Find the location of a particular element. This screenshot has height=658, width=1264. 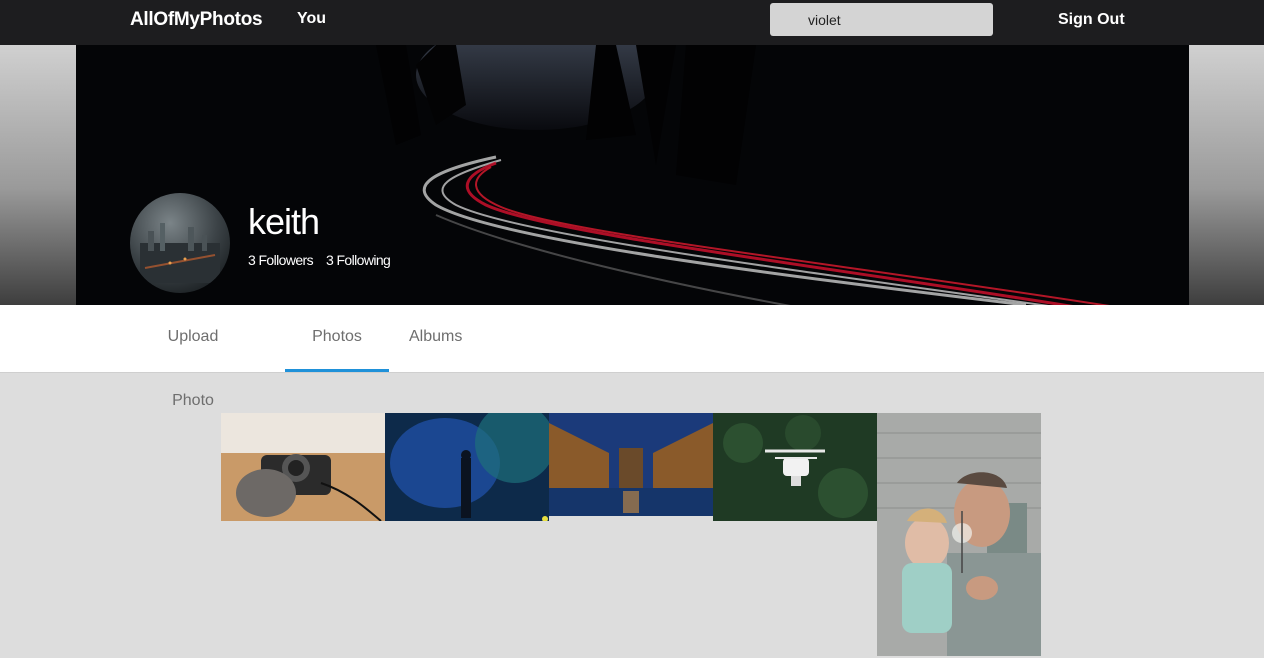

photo-blue-smoke-image is located at coordinates (467, 467).